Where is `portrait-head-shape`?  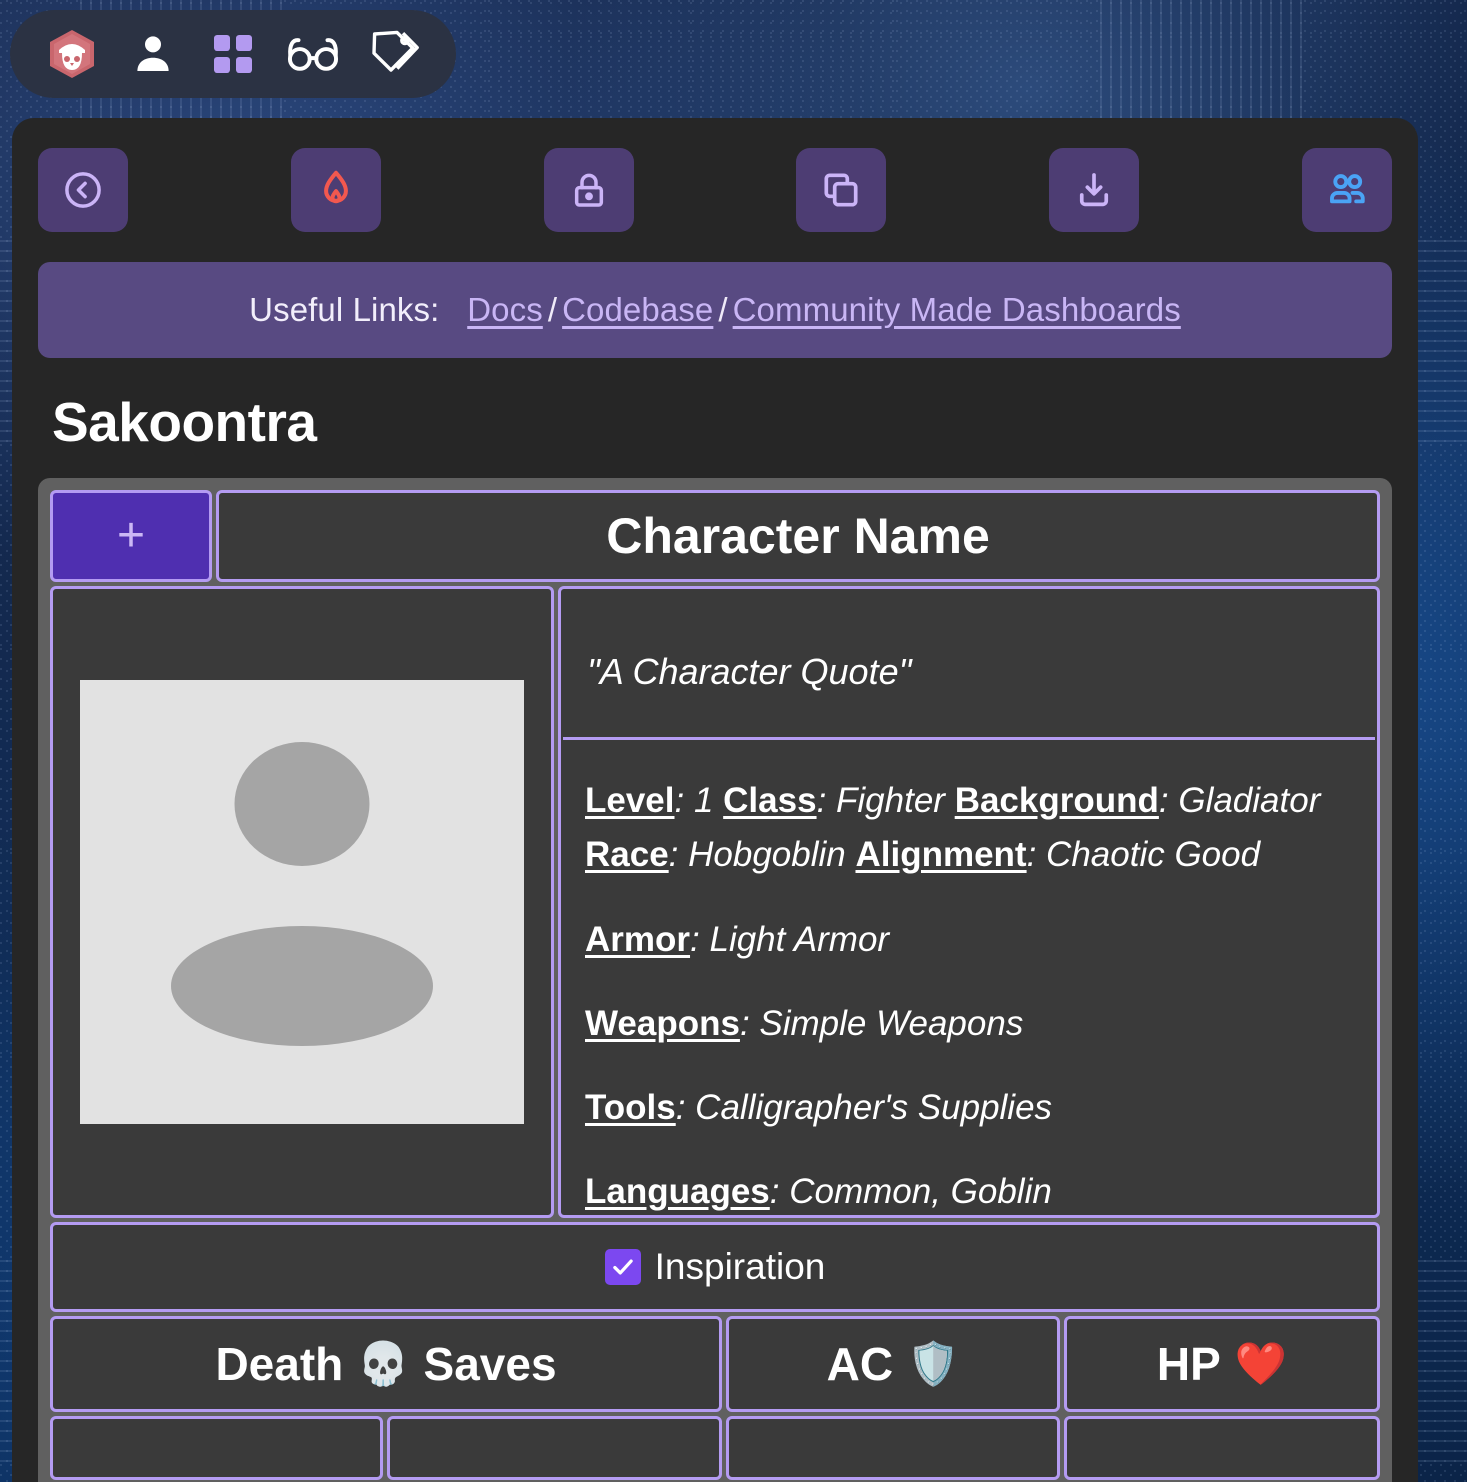
portrait-head-shape is located at coordinates (302, 804).